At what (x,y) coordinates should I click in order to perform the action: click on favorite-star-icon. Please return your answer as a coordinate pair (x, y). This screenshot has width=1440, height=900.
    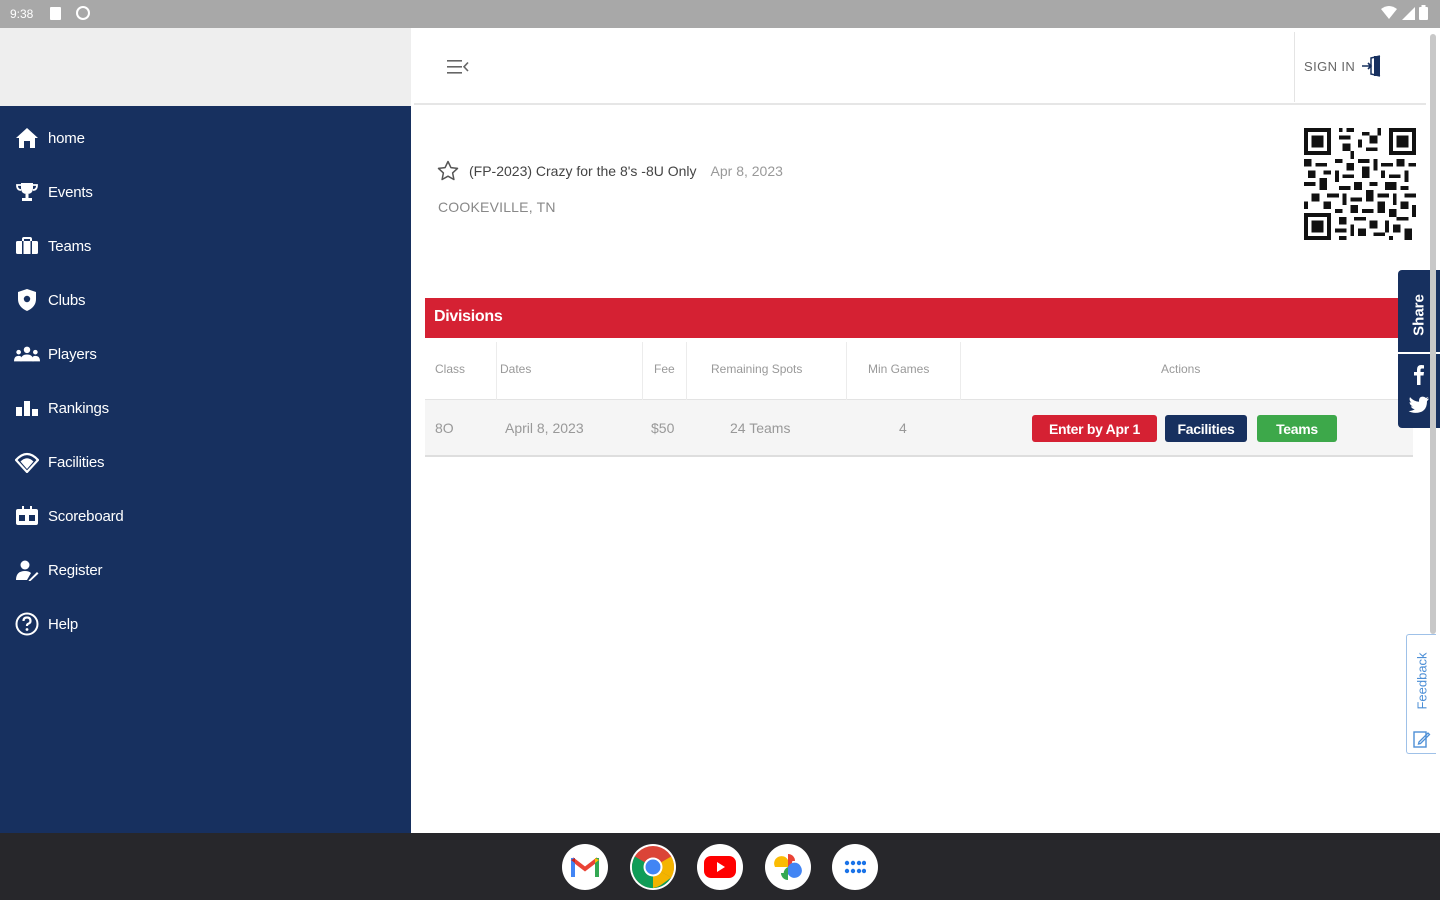
    Looking at the image, I should click on (448, 171).